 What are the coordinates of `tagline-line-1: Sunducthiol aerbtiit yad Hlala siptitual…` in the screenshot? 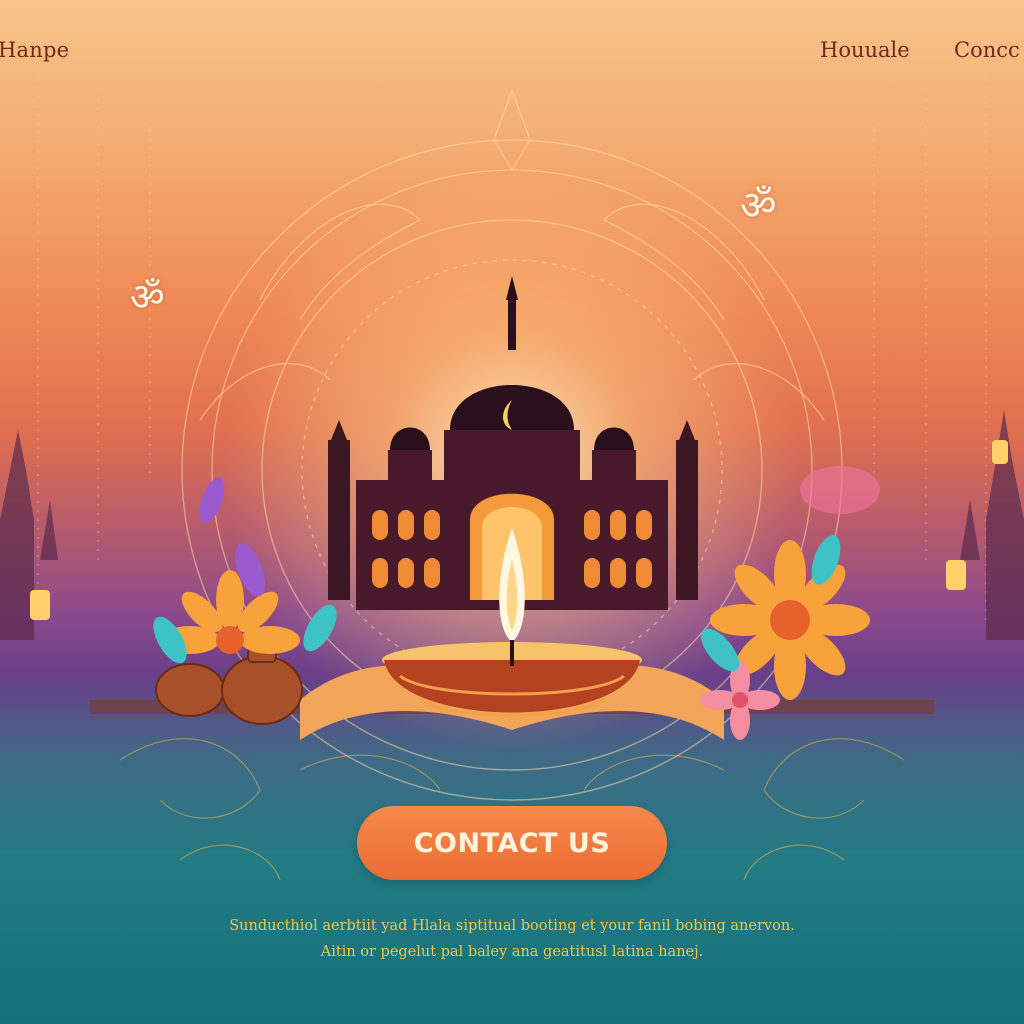 It's located at (512, 926).